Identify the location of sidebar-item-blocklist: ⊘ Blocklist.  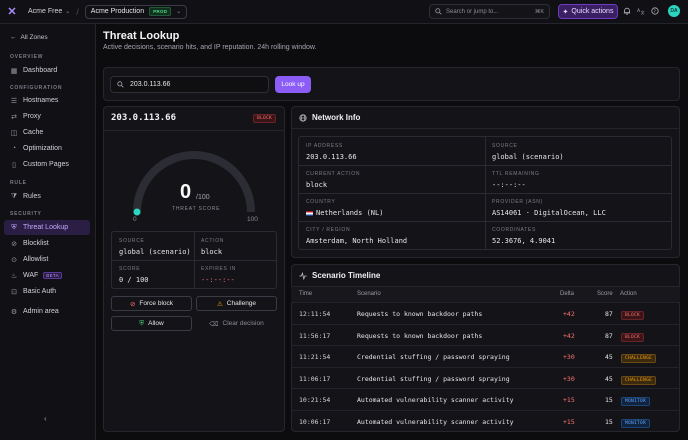
(47, 243).